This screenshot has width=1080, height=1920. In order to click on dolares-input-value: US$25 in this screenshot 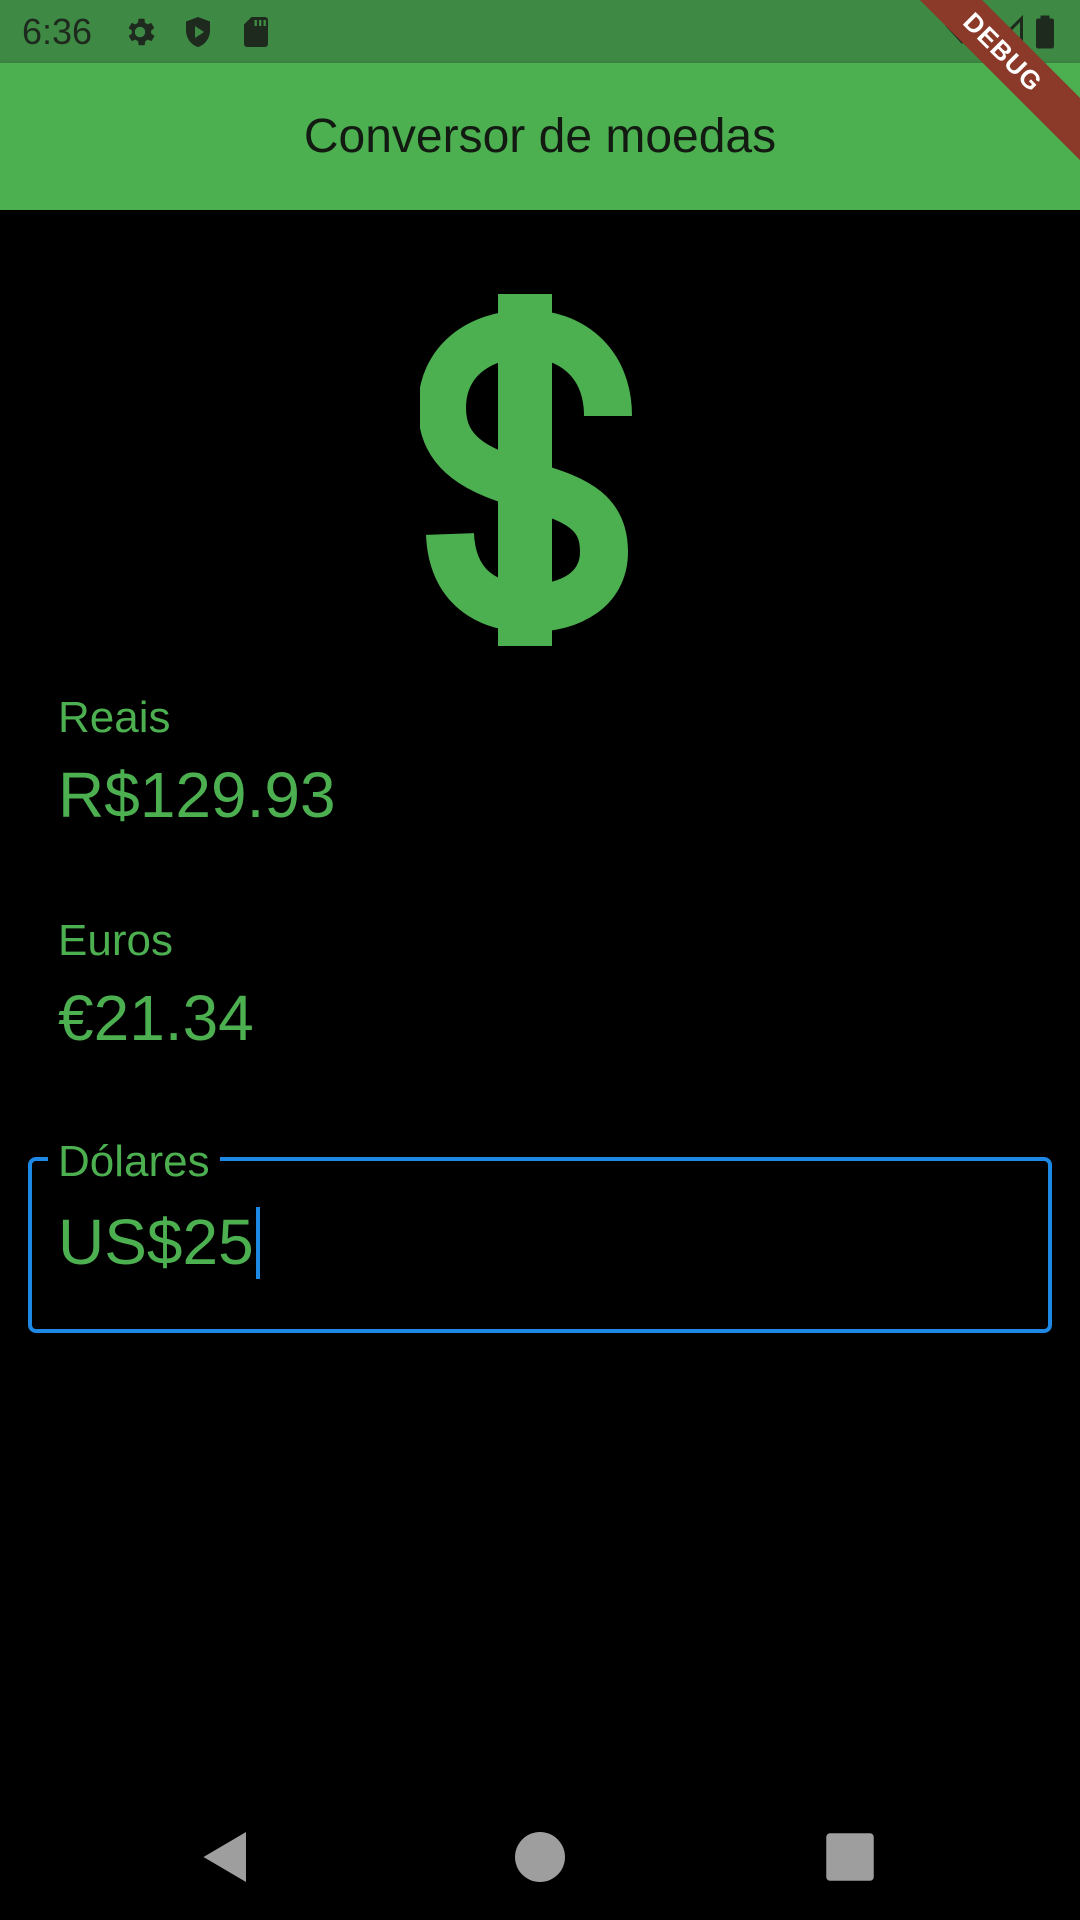, I will do `click(159, 1243)`.